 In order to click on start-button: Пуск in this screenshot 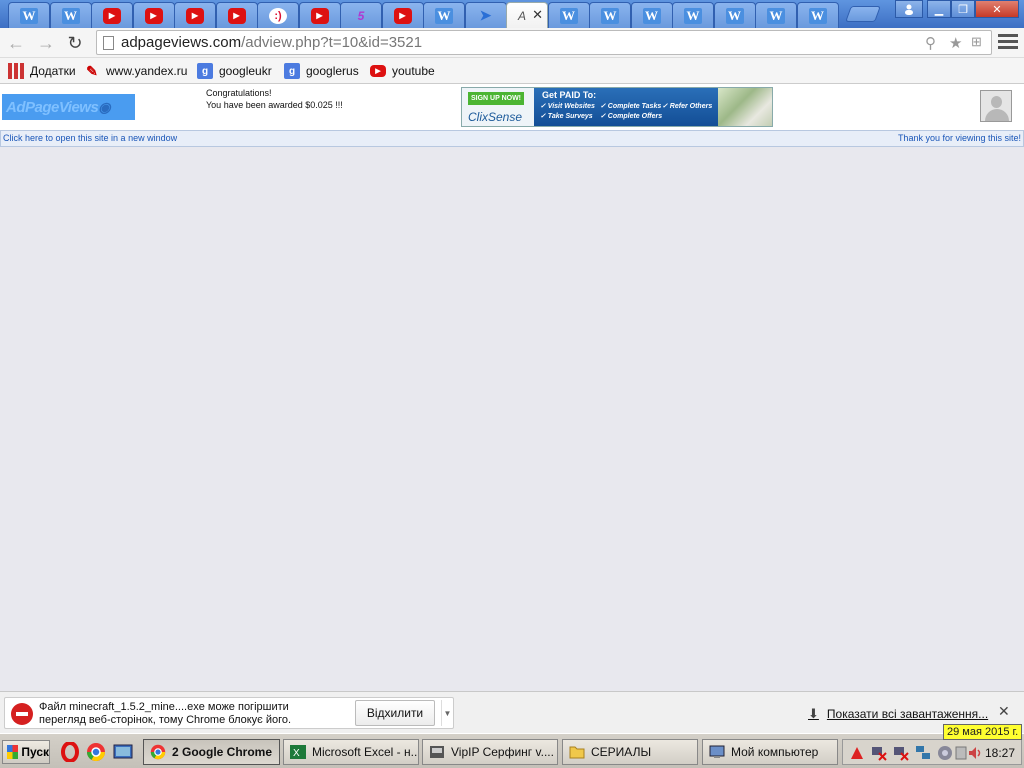, I will do `click(26, 752)`.